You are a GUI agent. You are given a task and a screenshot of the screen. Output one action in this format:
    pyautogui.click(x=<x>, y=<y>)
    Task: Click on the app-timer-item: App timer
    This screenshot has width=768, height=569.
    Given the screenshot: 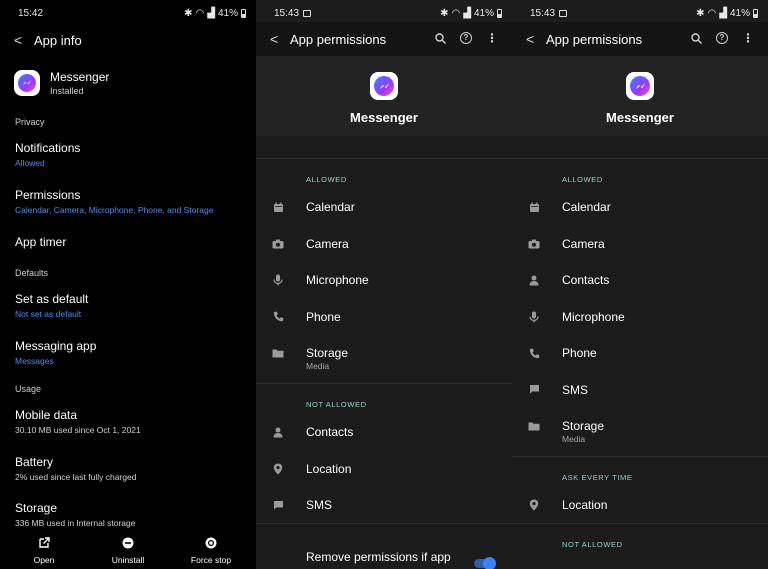 What is the action you would take?
    pyautogui.click(x=130, y=242)
    